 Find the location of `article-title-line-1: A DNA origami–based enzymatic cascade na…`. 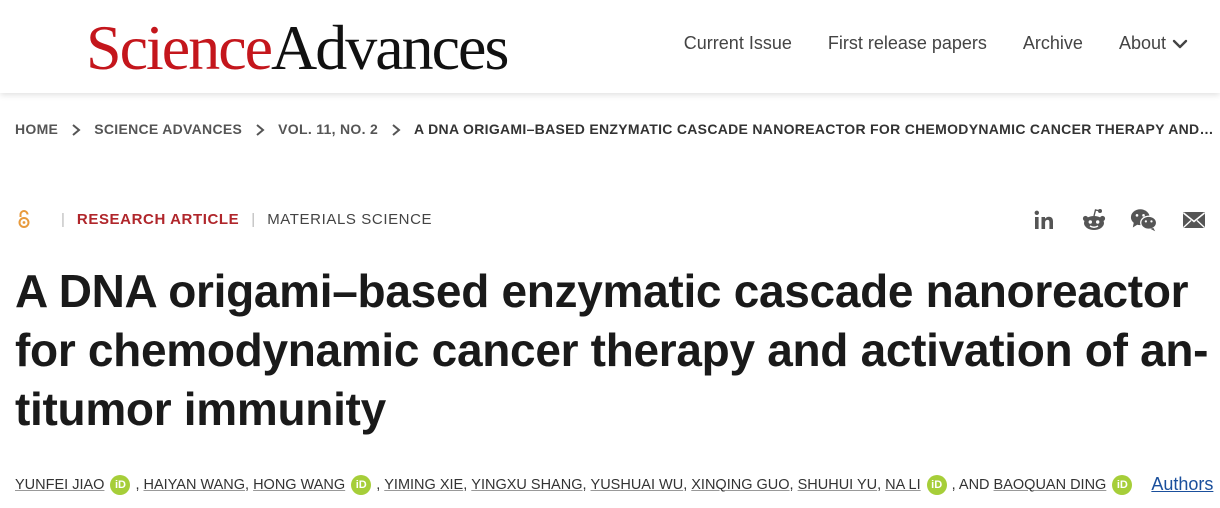

article-title-line-1: A DNA origami–based enzymatic cascade na… is located at coordinates (602, 291).